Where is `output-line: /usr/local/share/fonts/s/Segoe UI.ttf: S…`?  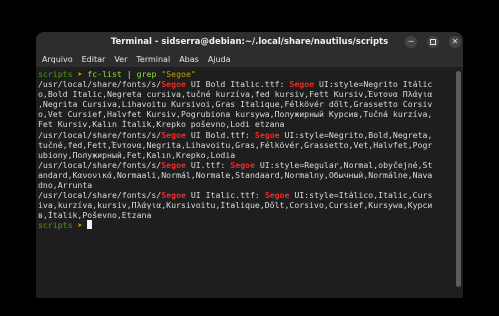
output-line: /usr/local/share/fonts/s/Segoe UI.ttf: S… is located at coordinates (244, 165).